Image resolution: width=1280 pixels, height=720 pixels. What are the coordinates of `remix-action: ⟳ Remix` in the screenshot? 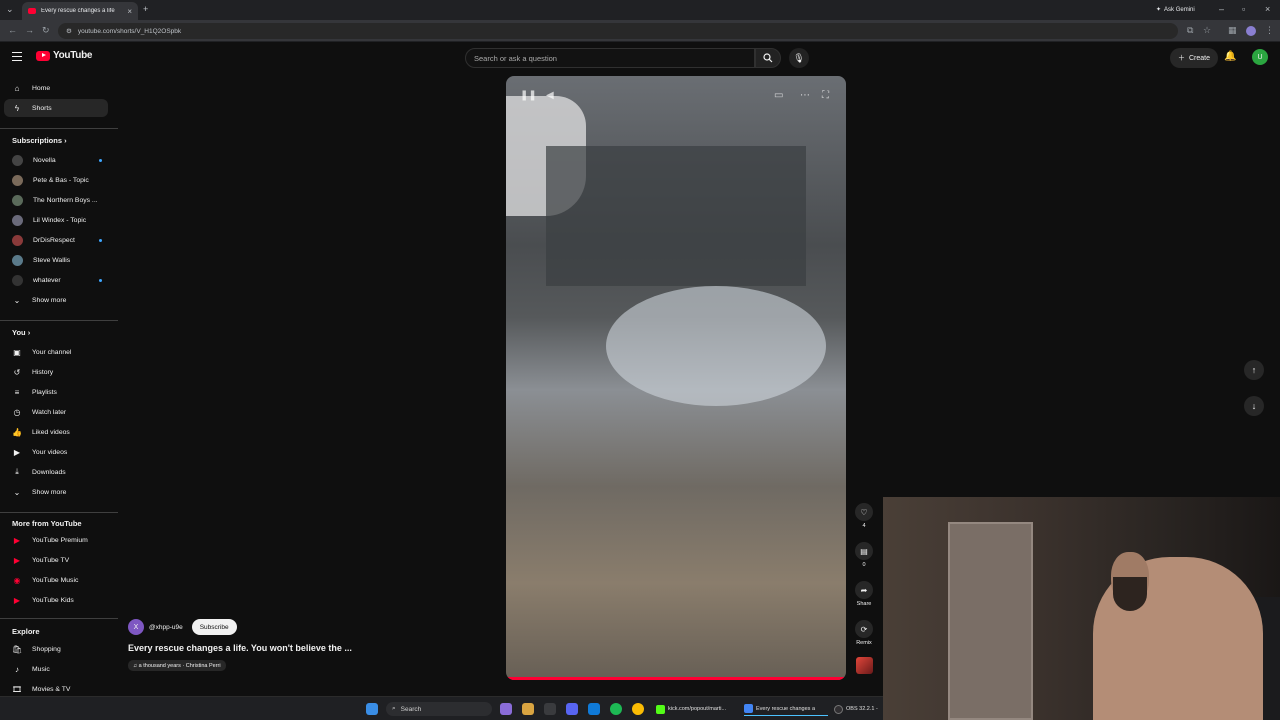 It's located at (864, 633).